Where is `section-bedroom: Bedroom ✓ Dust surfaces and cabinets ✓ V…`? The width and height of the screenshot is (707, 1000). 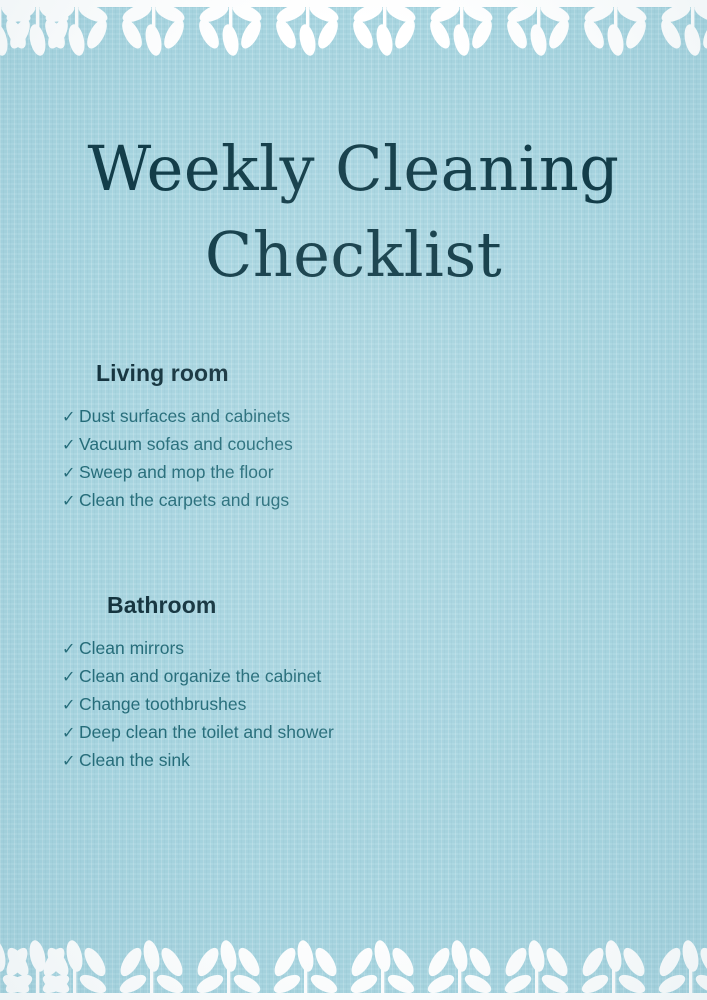
section-bedroom: Bedroom ✓ Dust surfaces and cabinets ✓ V… is located at coordinates (508, 476).